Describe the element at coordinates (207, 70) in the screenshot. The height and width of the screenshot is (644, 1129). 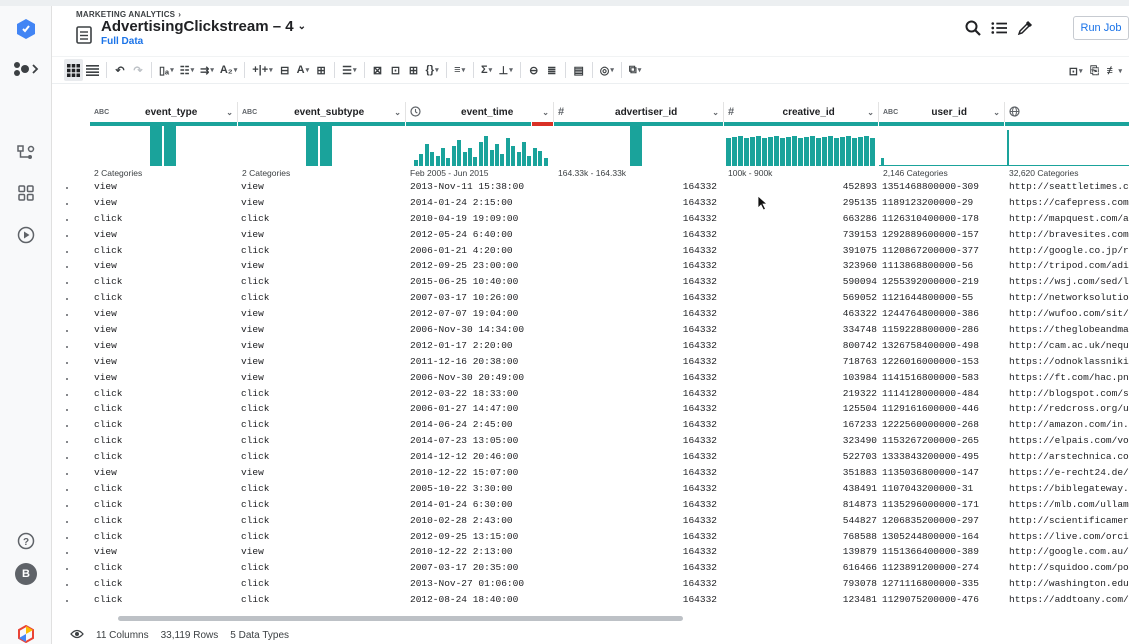
I see `merge-icon: ⇉ ▾` at that location.